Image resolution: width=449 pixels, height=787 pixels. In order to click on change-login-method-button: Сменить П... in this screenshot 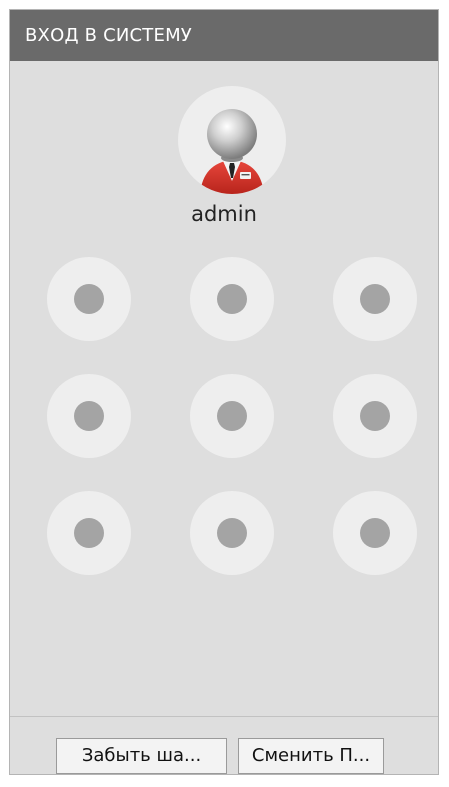, I will do `click(311, 756)`.